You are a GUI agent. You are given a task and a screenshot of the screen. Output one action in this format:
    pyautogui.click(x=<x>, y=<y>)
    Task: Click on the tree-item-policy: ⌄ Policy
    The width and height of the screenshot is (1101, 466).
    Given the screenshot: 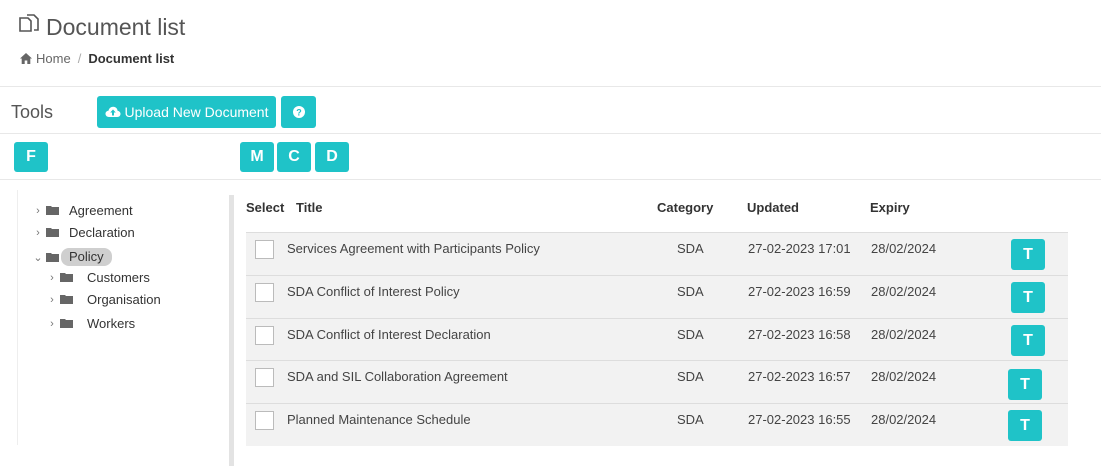 What is the action you would take?
    pyautogui.click(x=72, y=257)
    